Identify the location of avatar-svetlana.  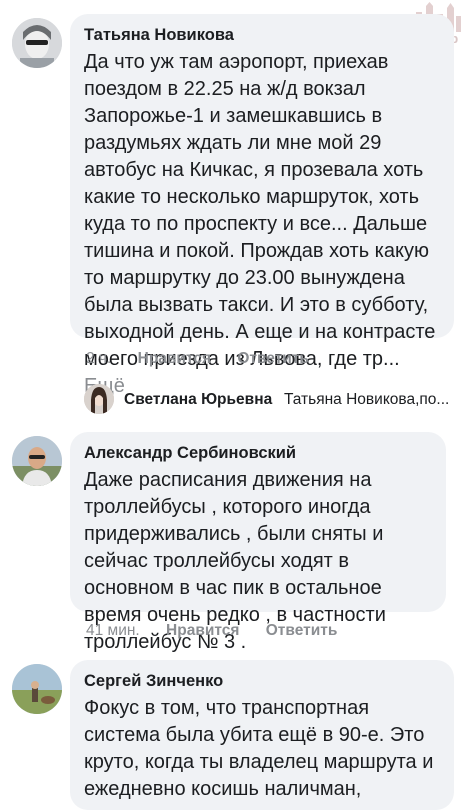
(99, 399).